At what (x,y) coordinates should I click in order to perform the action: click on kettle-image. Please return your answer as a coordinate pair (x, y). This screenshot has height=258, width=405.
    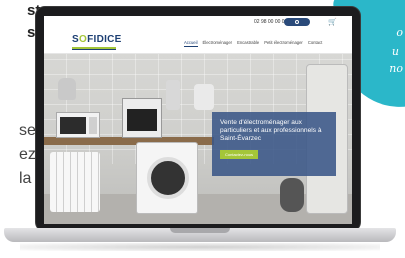
    Looking at the image, I should click on (67, 89).